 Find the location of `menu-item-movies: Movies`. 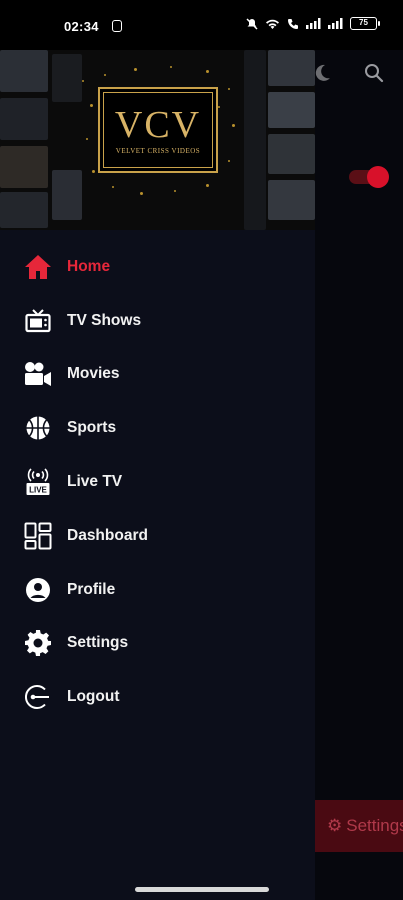

menu-item-movies: Movies is located at coordinates (157, 375).